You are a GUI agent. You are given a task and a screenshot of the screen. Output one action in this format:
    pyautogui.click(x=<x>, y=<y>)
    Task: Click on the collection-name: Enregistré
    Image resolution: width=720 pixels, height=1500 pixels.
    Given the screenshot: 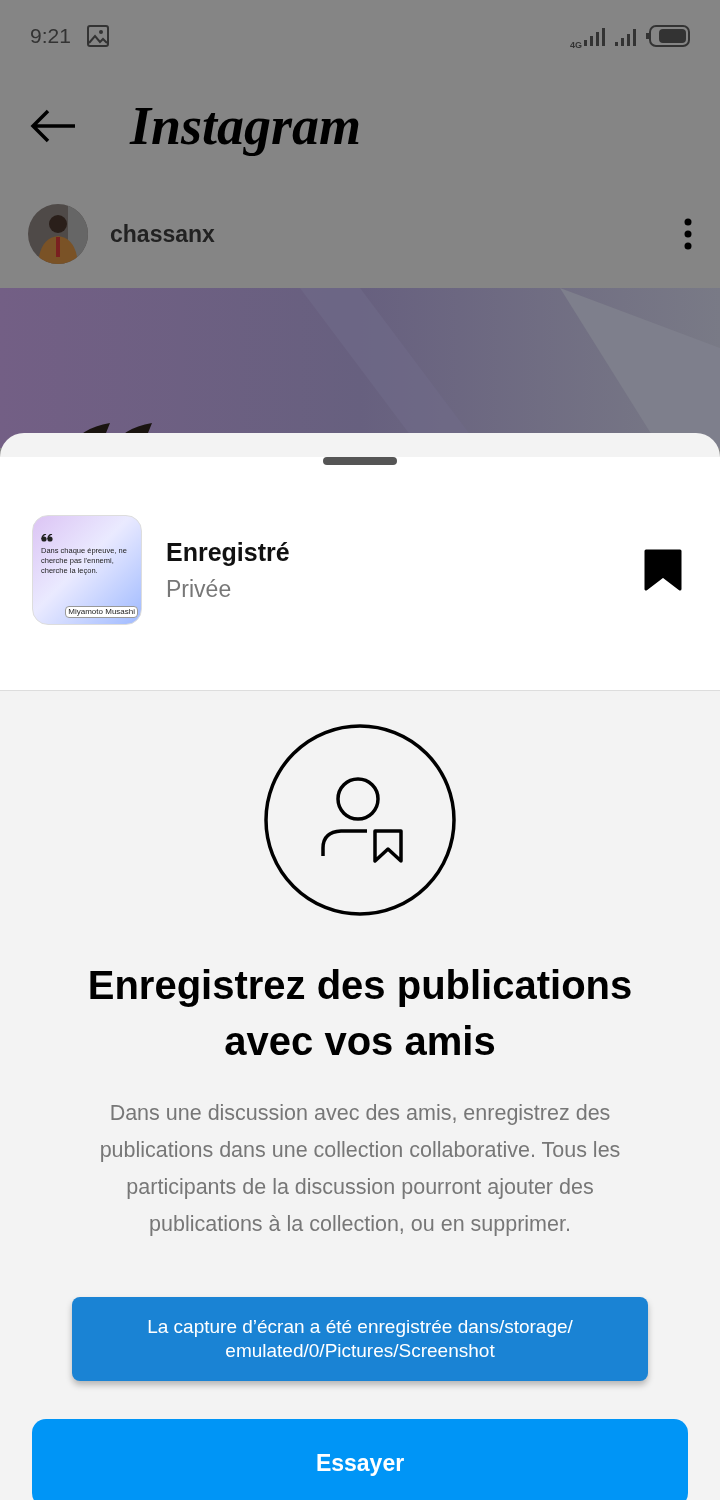 What is the action you would take?
    pyautogui.click(x=228, y=552)
    